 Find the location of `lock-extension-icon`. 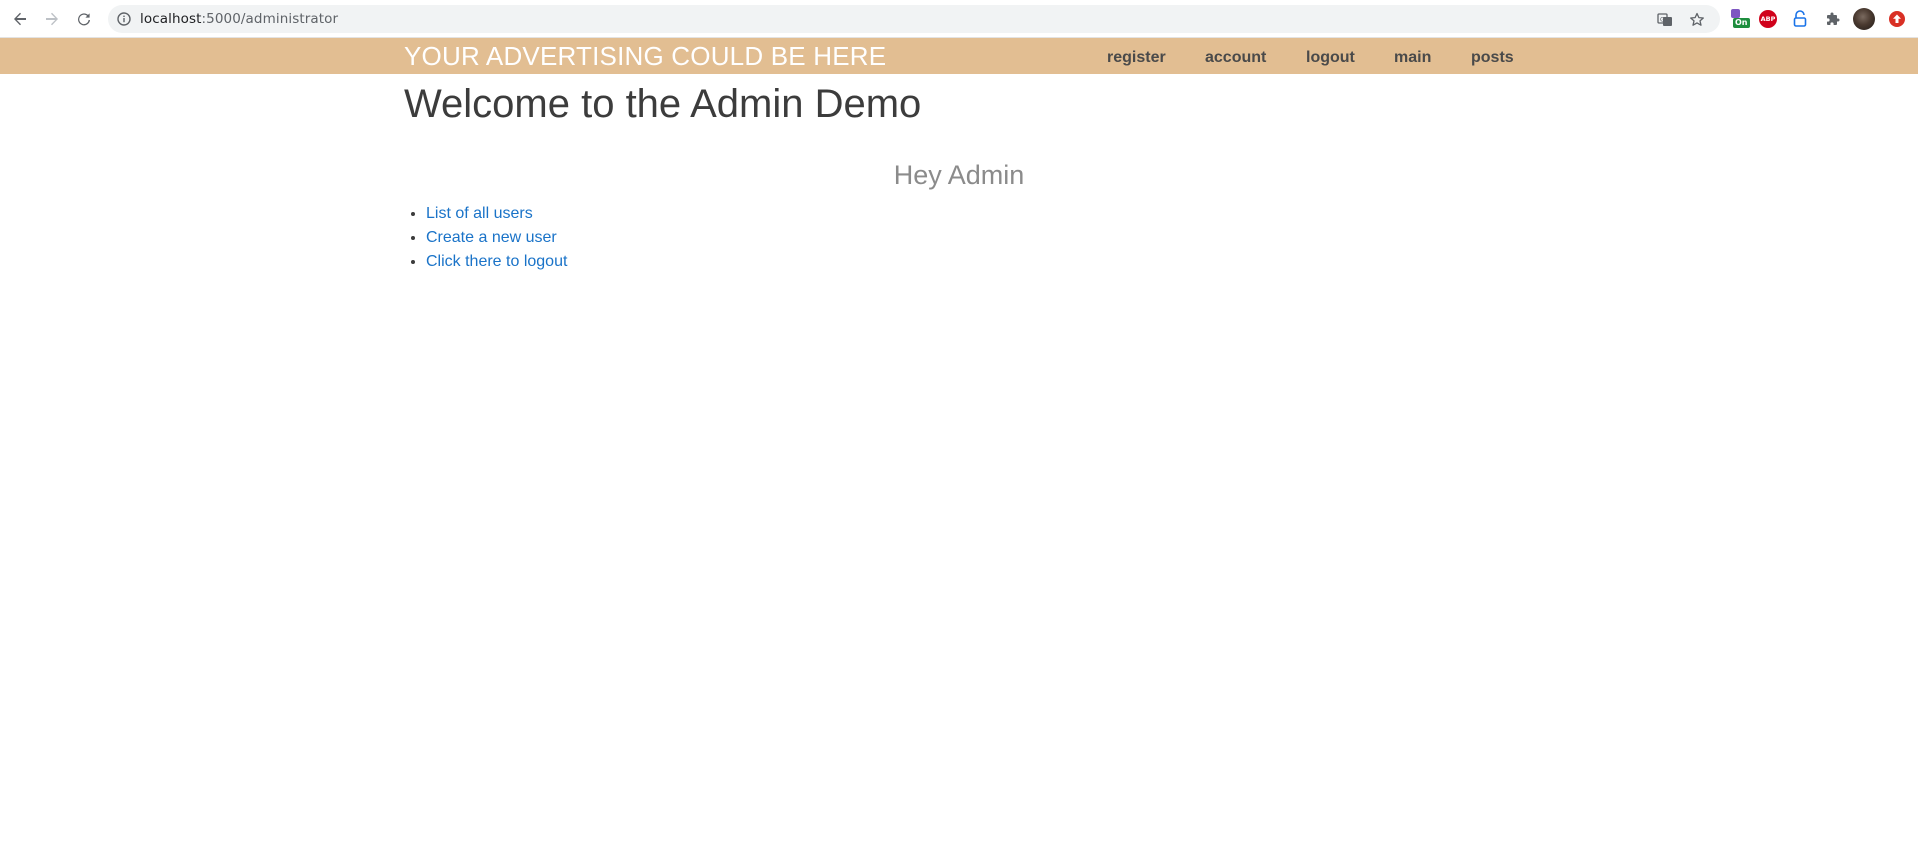

lock-extension-icon is located at coordinates (1800, 19).